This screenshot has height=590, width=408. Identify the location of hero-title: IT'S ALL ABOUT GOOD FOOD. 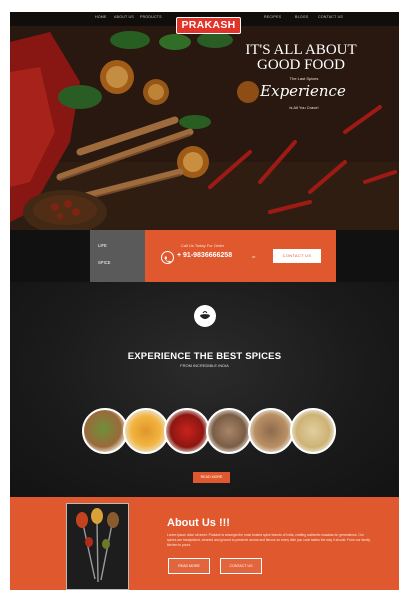
(301, 57).